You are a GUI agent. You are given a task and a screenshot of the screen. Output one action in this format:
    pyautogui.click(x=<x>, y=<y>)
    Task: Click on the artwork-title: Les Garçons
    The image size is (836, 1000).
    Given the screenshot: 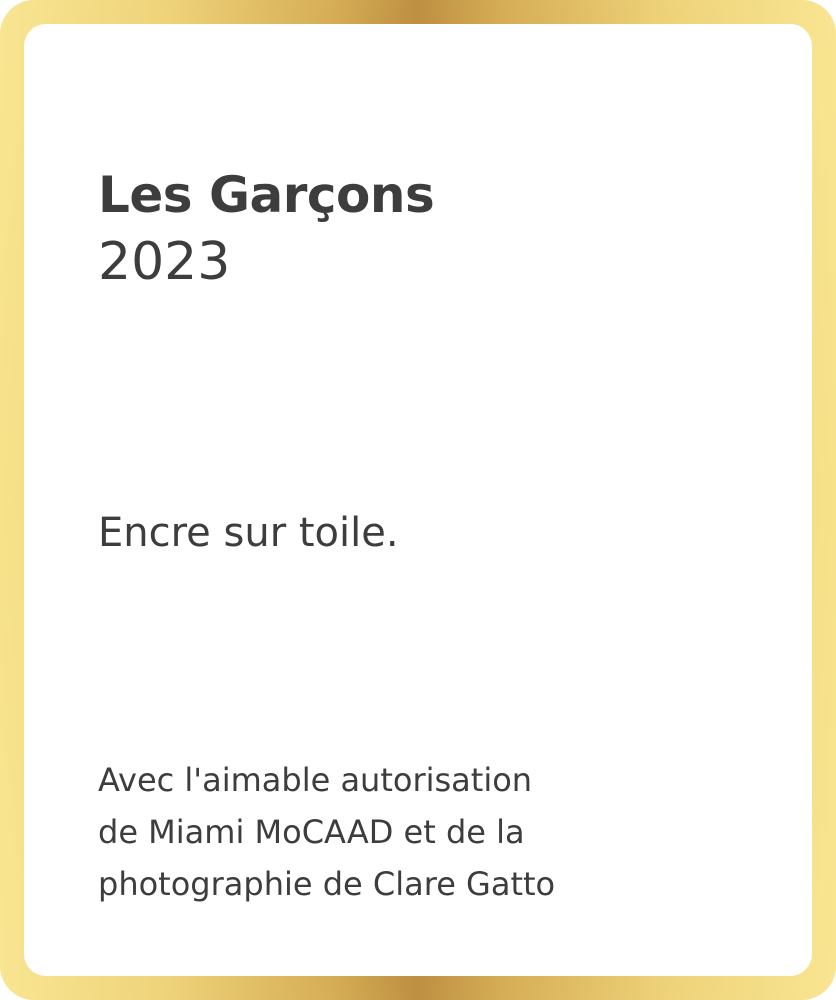 What is the action you would take?
    pyautogui.click(x=266, y=195)
    